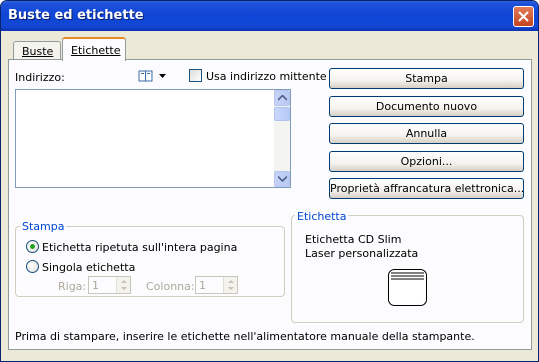 The width and height of the screenshot is (539, 362). I want to click on cancel-button: Annulla, so click(426, 133).